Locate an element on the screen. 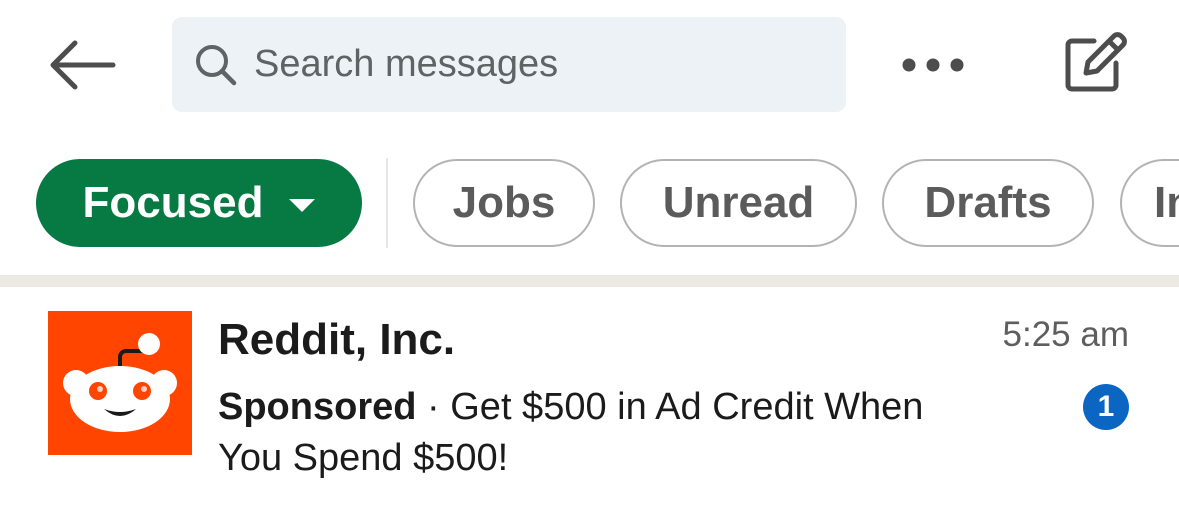  more-options-button is located at coordinates (933, 65).